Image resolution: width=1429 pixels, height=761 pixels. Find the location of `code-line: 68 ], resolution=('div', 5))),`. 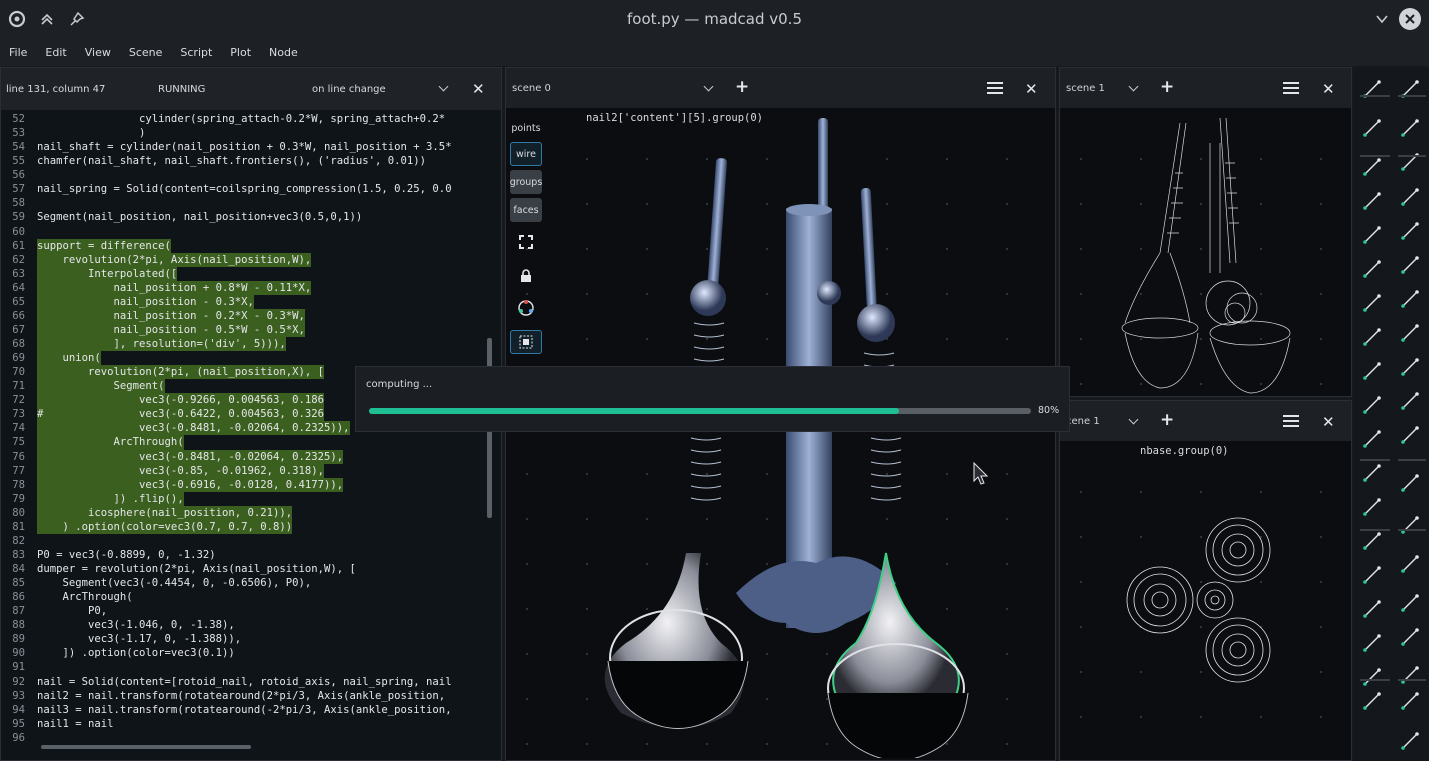

code-line: 68 ], resolution=('div', 5))), is located at coordinates (246, 344).